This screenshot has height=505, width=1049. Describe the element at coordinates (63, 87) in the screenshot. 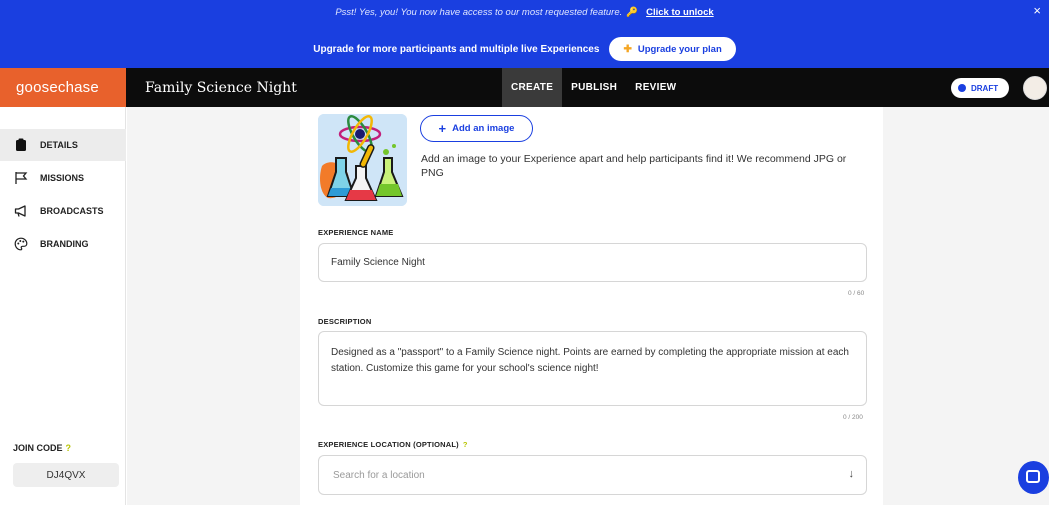

I see `goosechase-logo: goosechase` at that location.